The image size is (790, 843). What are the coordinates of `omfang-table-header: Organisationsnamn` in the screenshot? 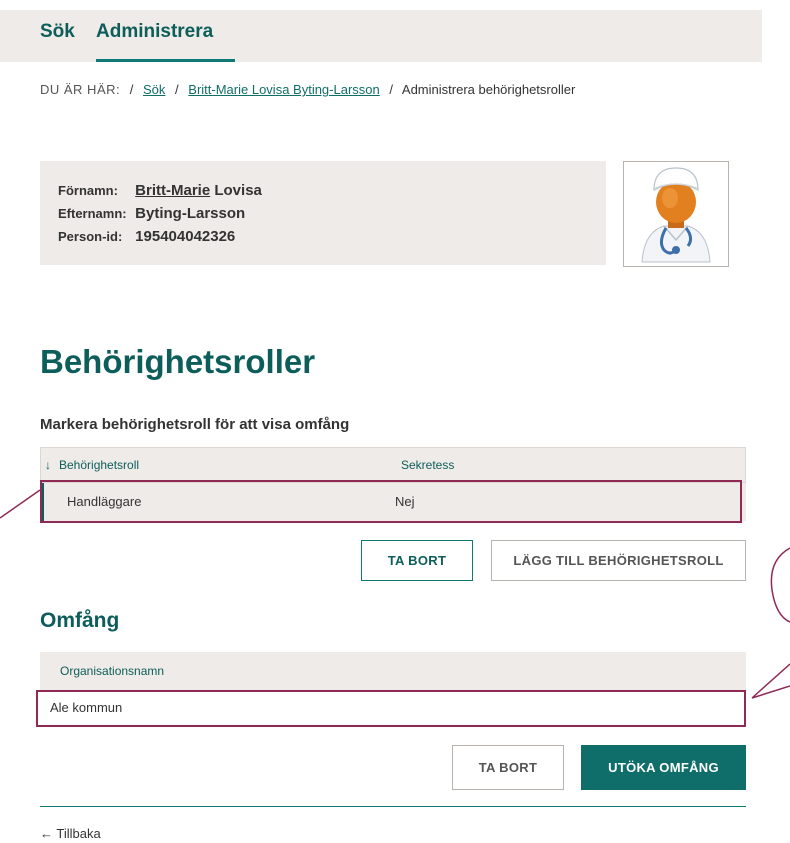 It's located at (393, 671).